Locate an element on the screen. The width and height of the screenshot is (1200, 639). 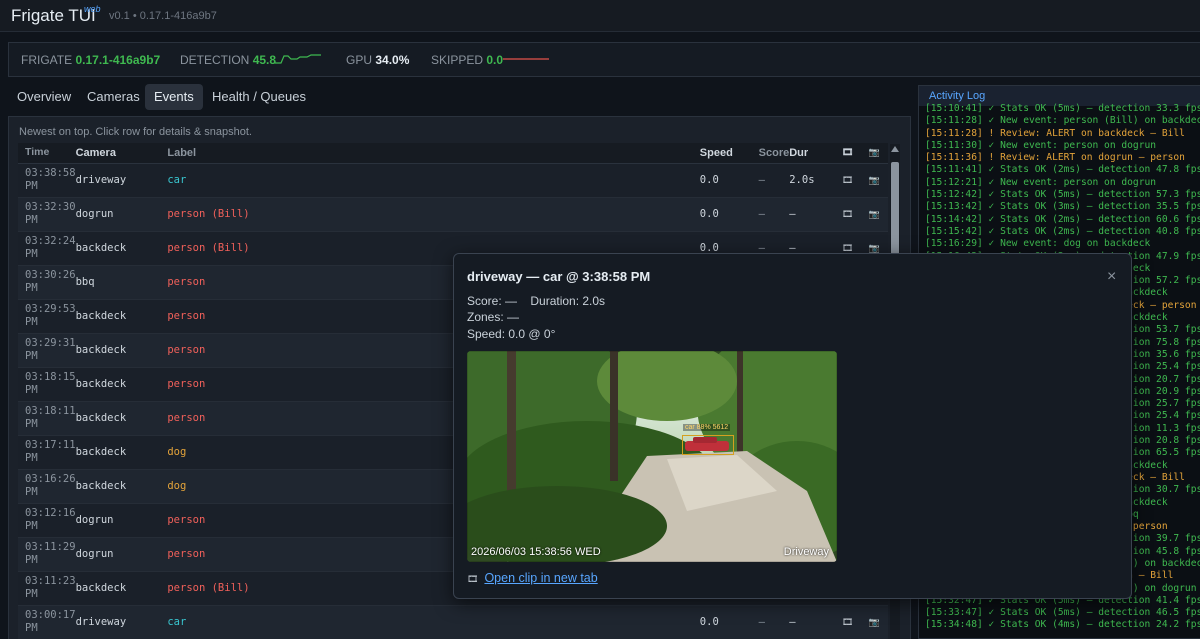
stat-detection: DETECTION 45.8 is located at coordinates (228, 60).